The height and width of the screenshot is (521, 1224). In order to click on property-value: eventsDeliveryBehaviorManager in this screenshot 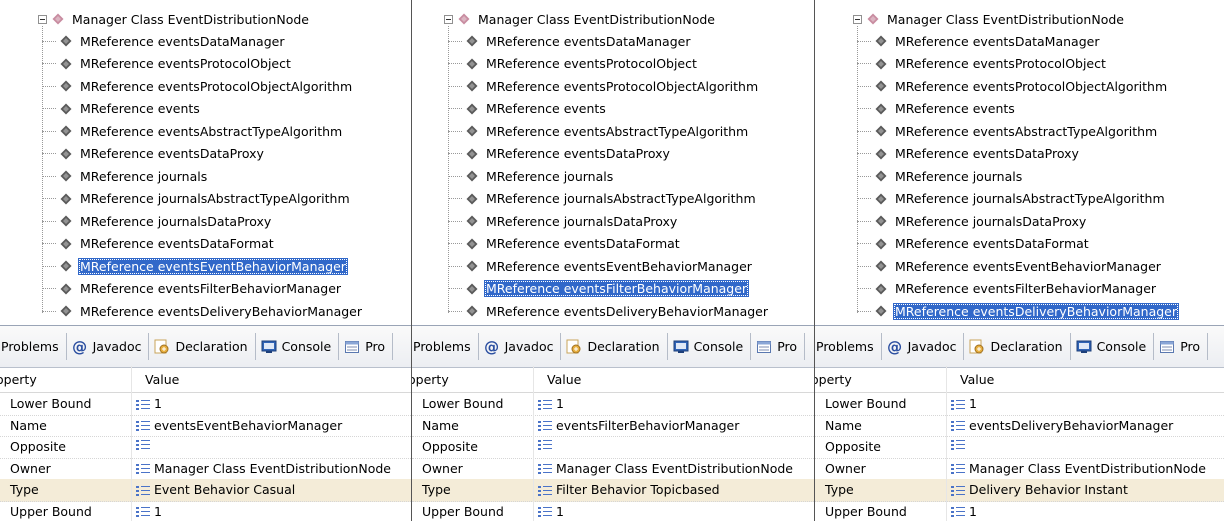, I will do `click(1062, 425)`.